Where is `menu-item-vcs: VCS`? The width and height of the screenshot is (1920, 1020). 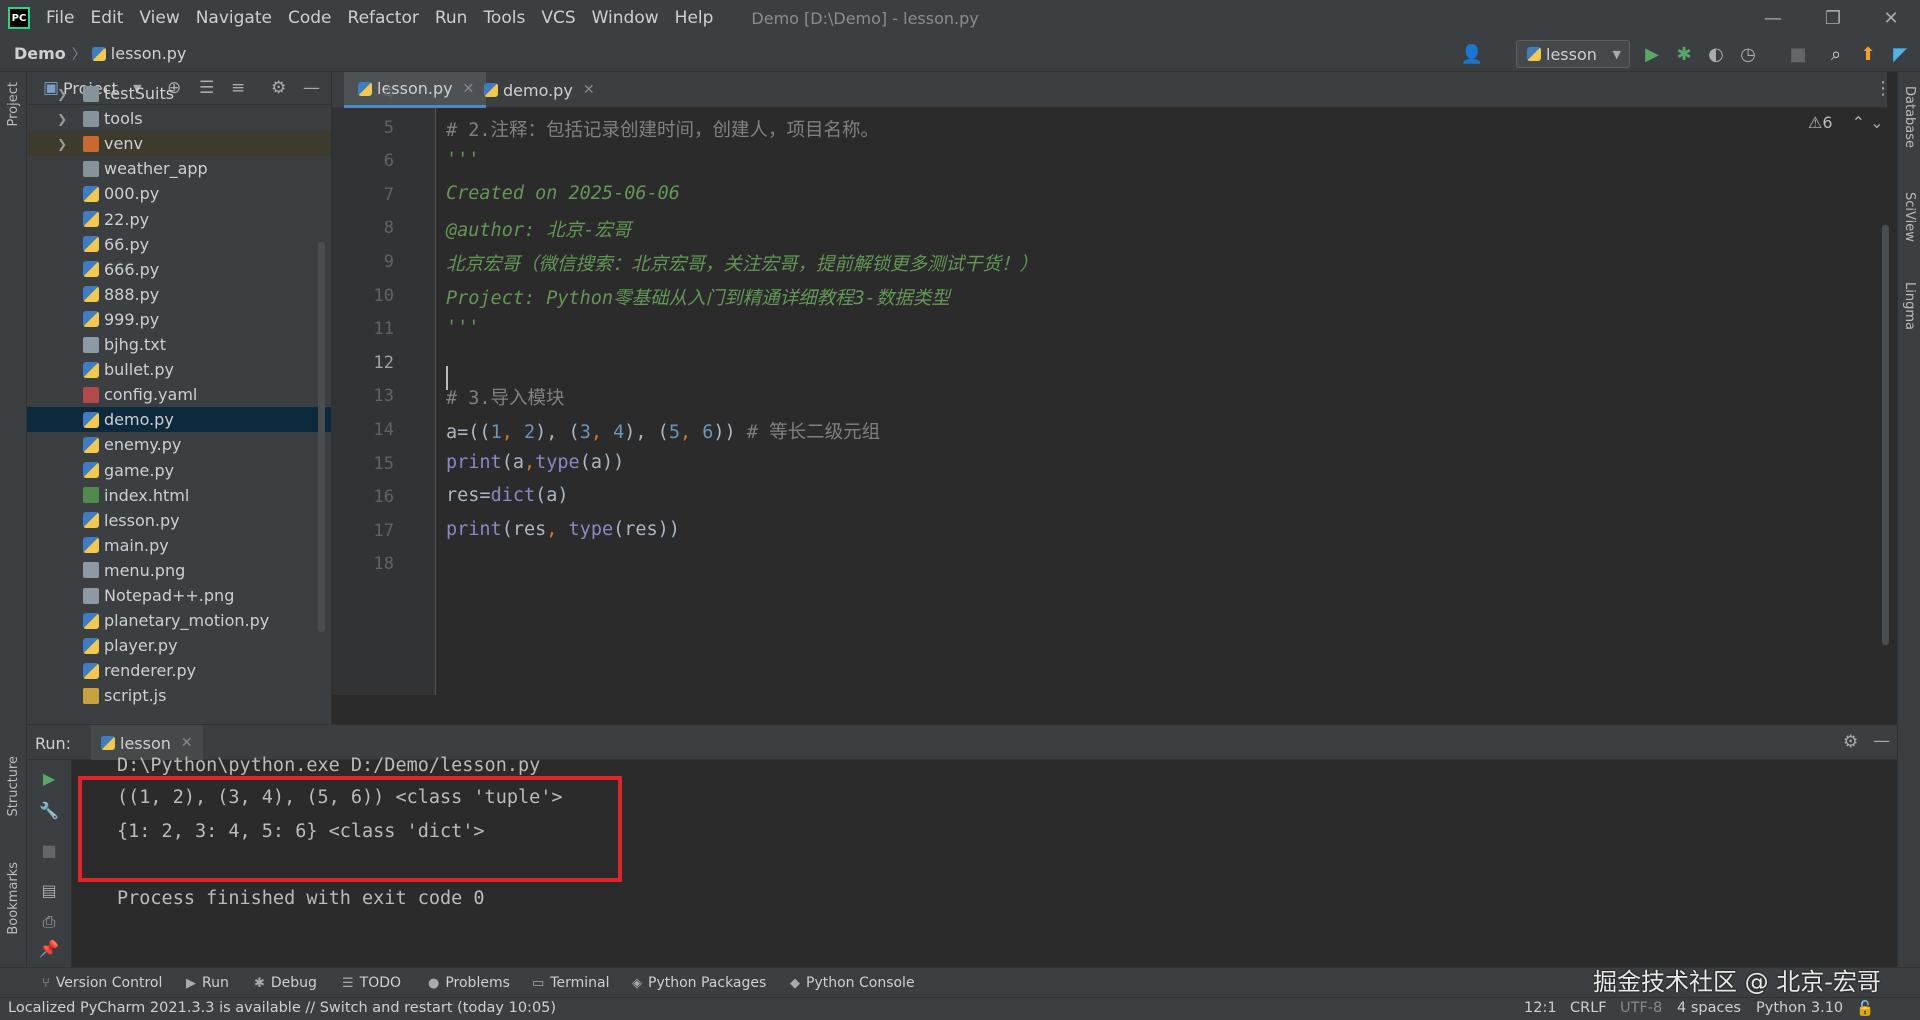 menu-item-vcs: VCS is located at coordinates (560, 18).